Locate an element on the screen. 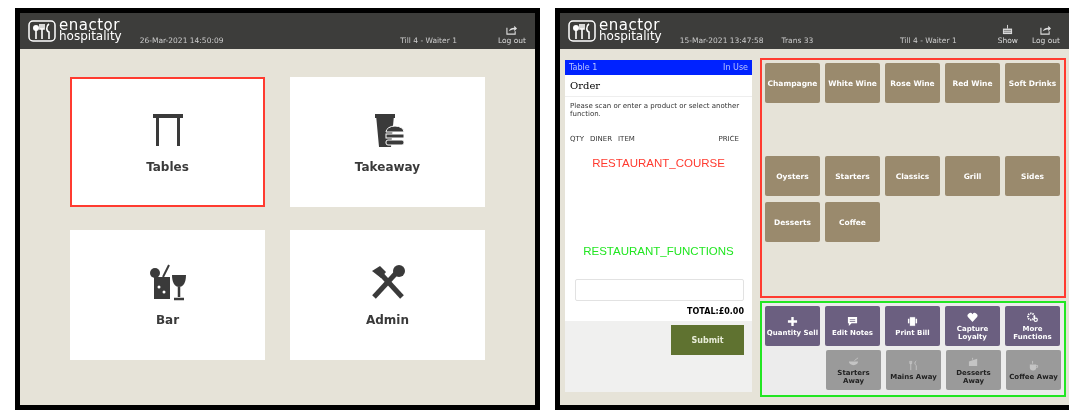  order-title: Order is located at coordinates (658, 86).